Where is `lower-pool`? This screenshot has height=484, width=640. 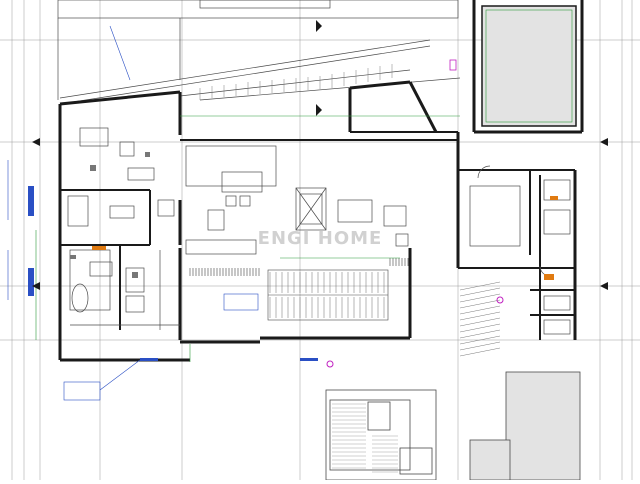 lower-pool is located at coordinates (525, 426).